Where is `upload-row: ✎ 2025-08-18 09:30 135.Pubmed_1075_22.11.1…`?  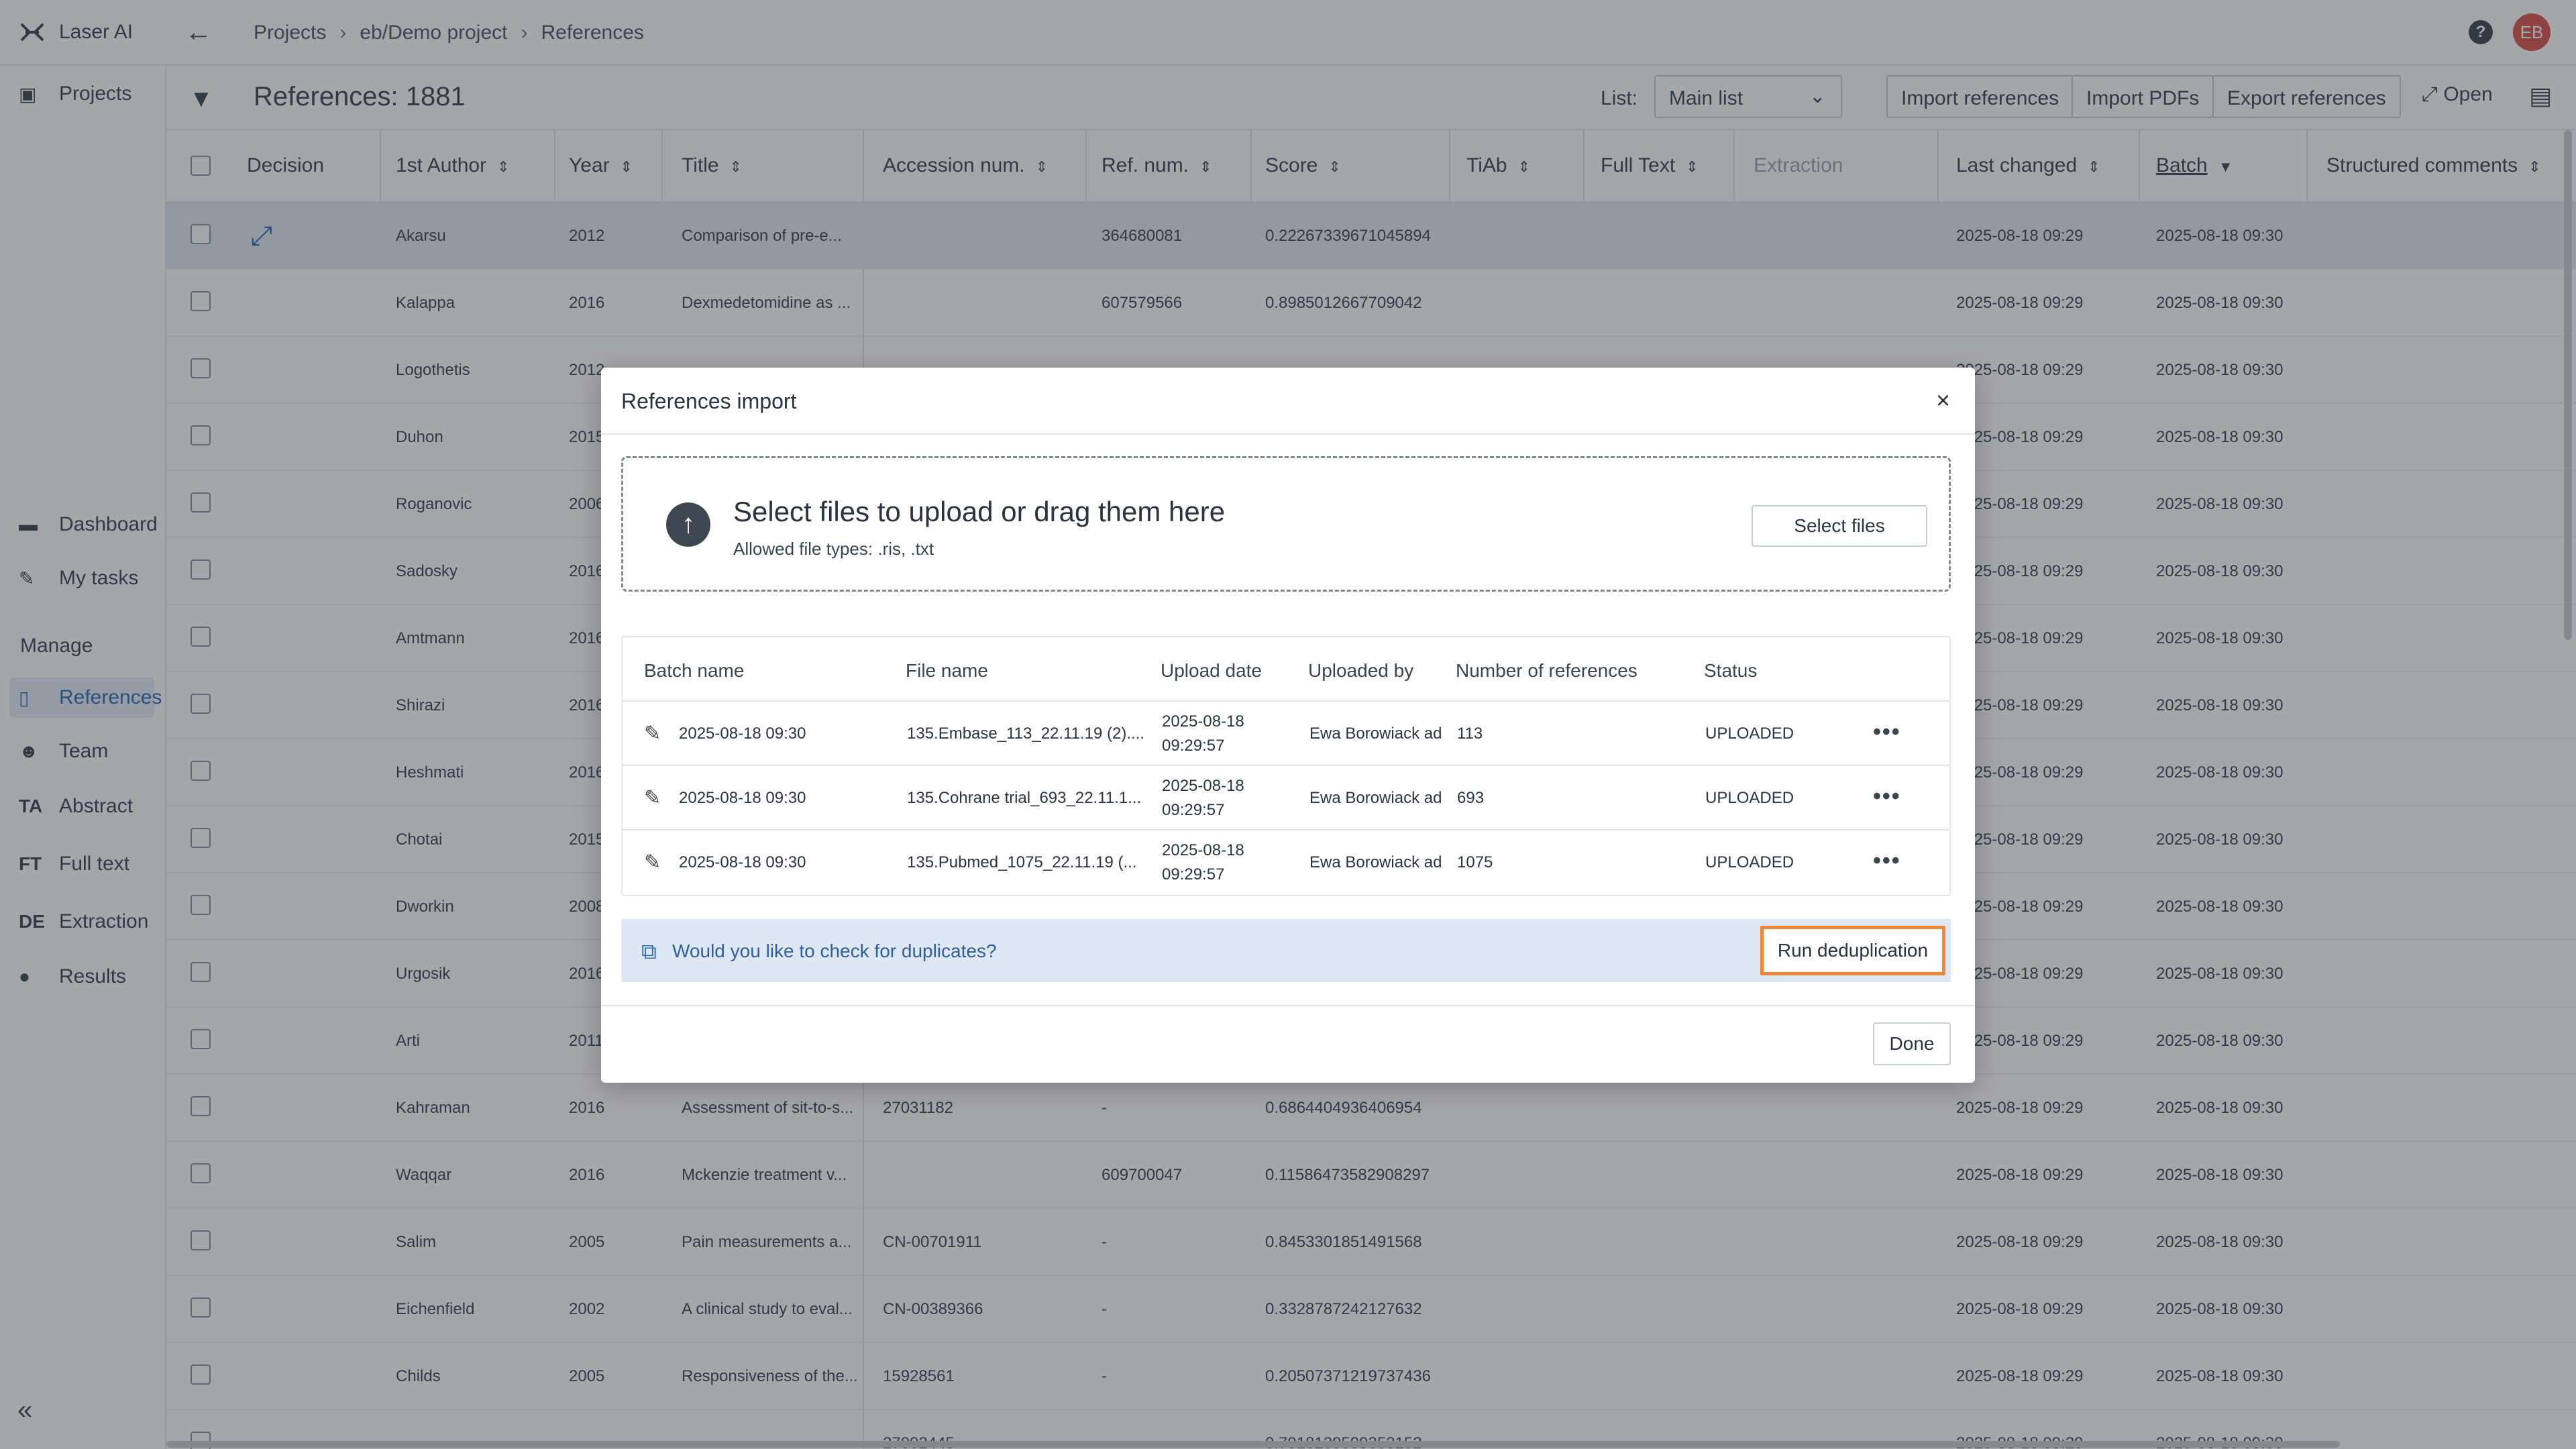
upload-row: ✎ 2025-08-18 09:30 135.Pubmed_1075_22.11.1… is located at coordinates (1286, 862).